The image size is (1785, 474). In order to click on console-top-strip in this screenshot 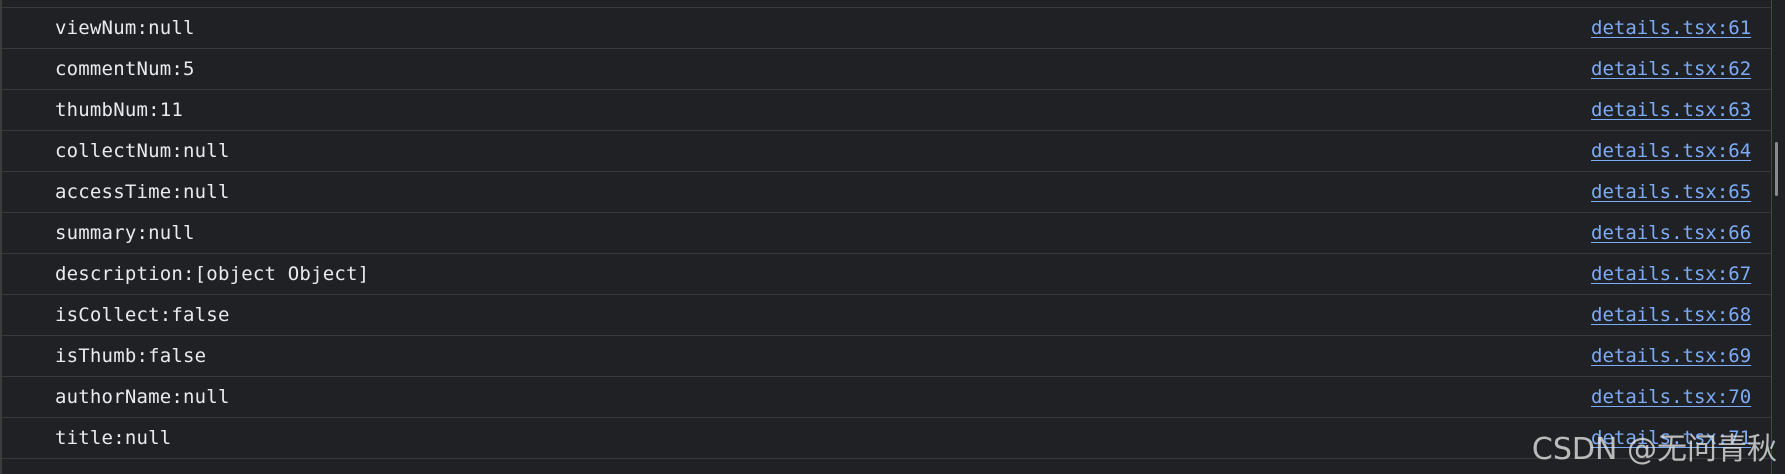, I will do `click(886, 4)`.